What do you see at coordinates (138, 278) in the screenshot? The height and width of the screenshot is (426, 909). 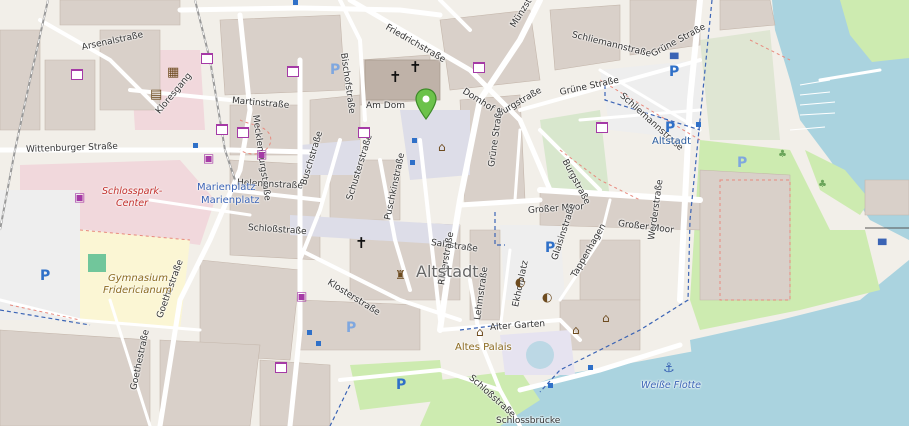 I see `poi-label-gymnasium-1: Gymnasium` at bounding box center [138, 278].